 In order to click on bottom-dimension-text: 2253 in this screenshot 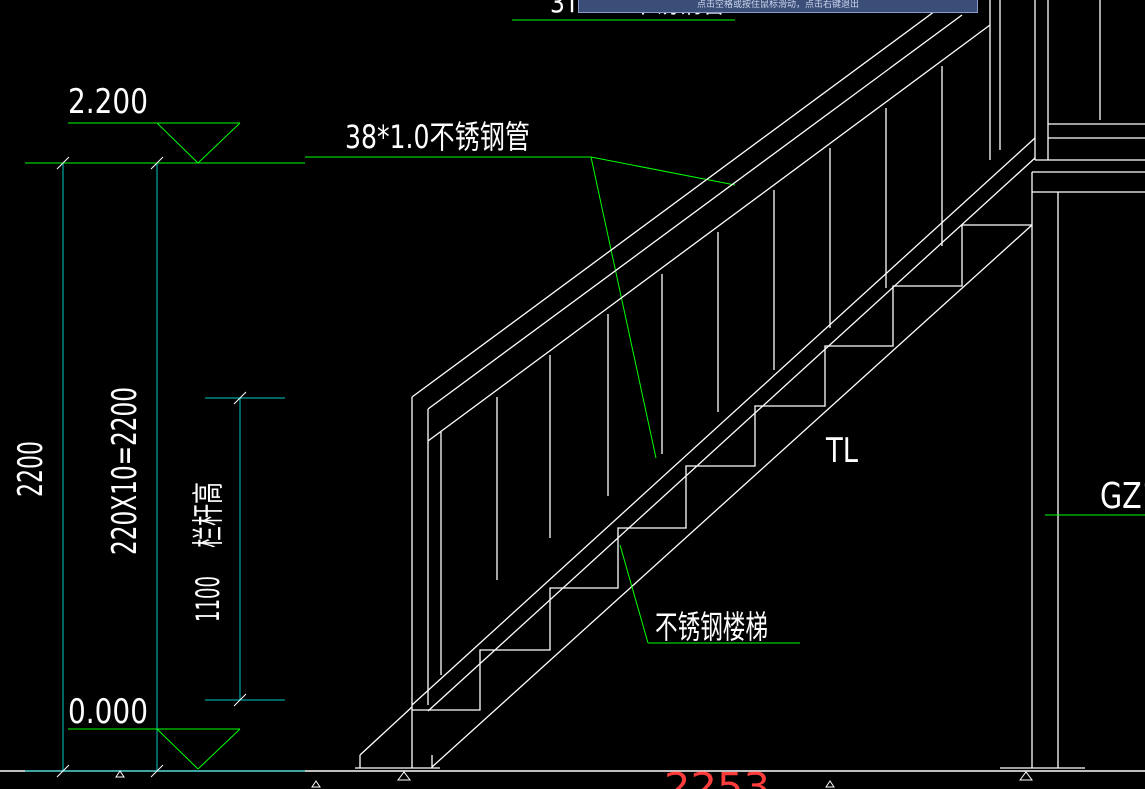, I will do `click(717, 777)`.